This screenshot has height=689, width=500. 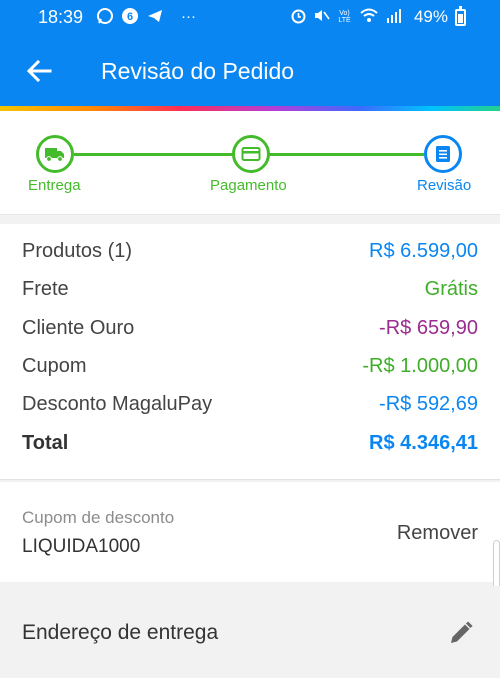 I want to click on whatsapp-icon, so click(x=105, y=16).